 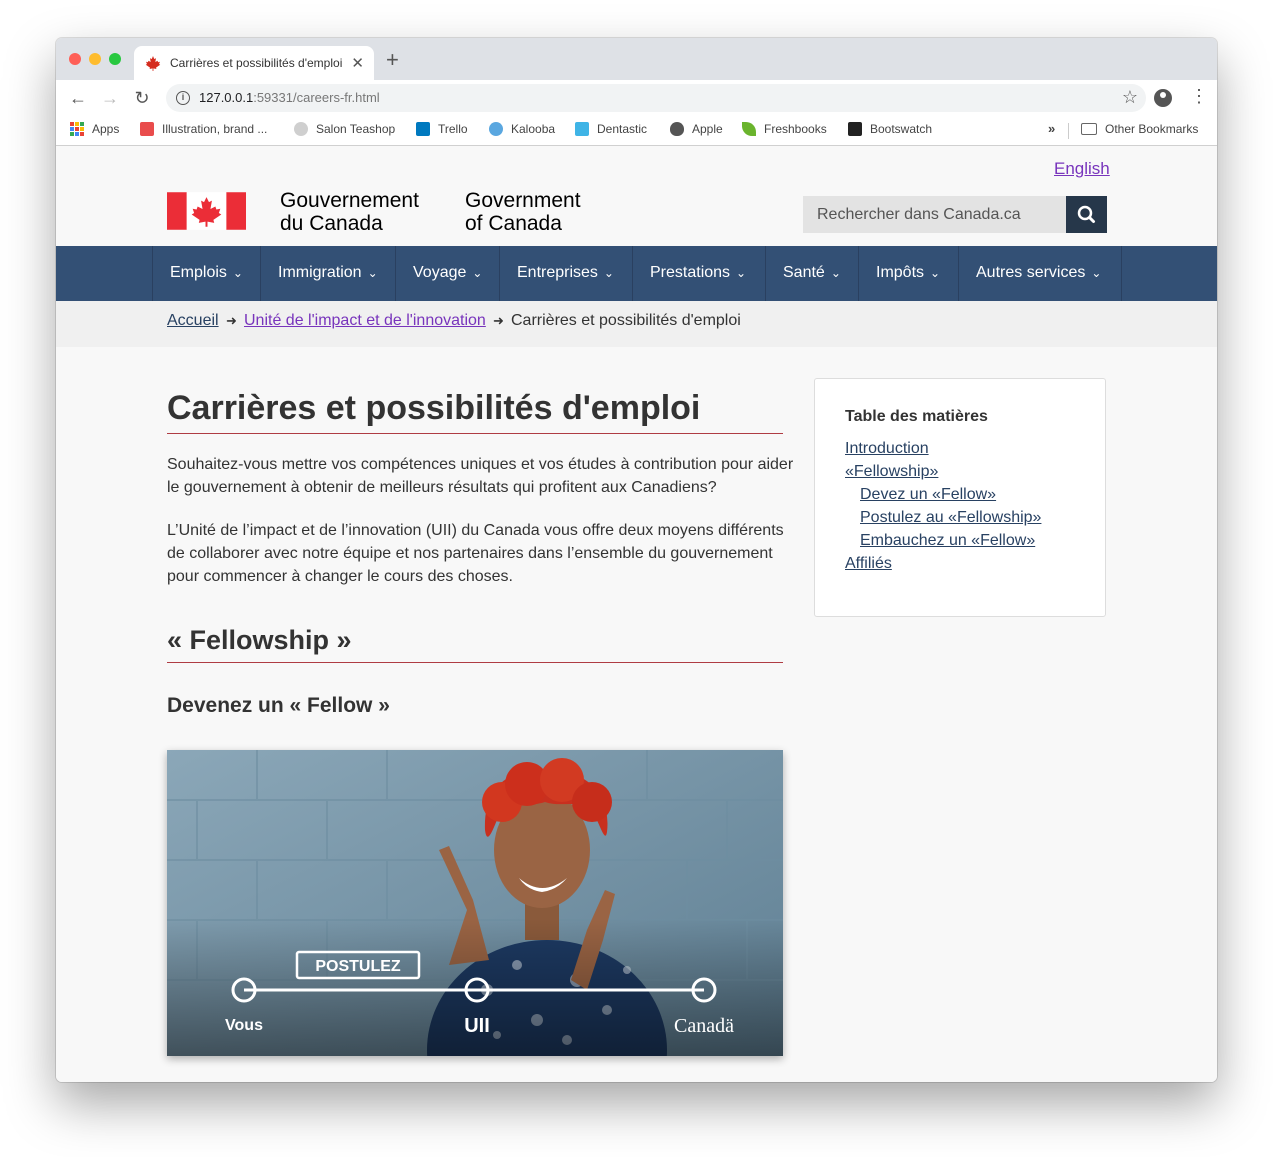 What do you see at coordinates (636, 59) in the screenshot?
I see `tab-strip: Carrières et possibilités d'emploi ✕ +` at bounding box center [636, 59].